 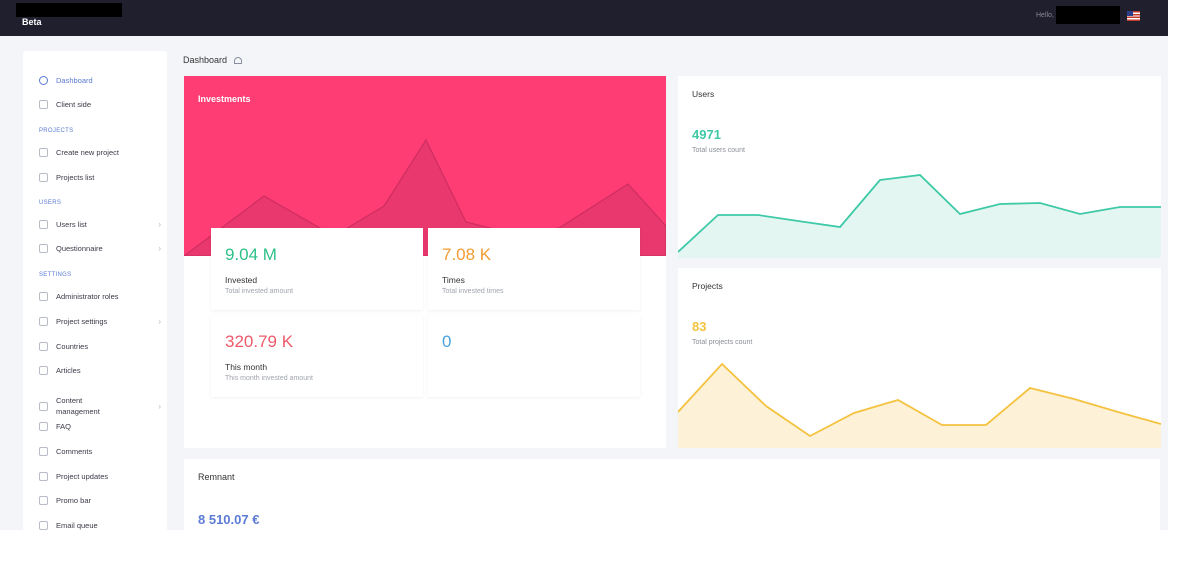 What do you see at coordinates (77, 525) in the screenshot?
I see `sidebar-item-label: Email queue` at bounding box center [77, 525].